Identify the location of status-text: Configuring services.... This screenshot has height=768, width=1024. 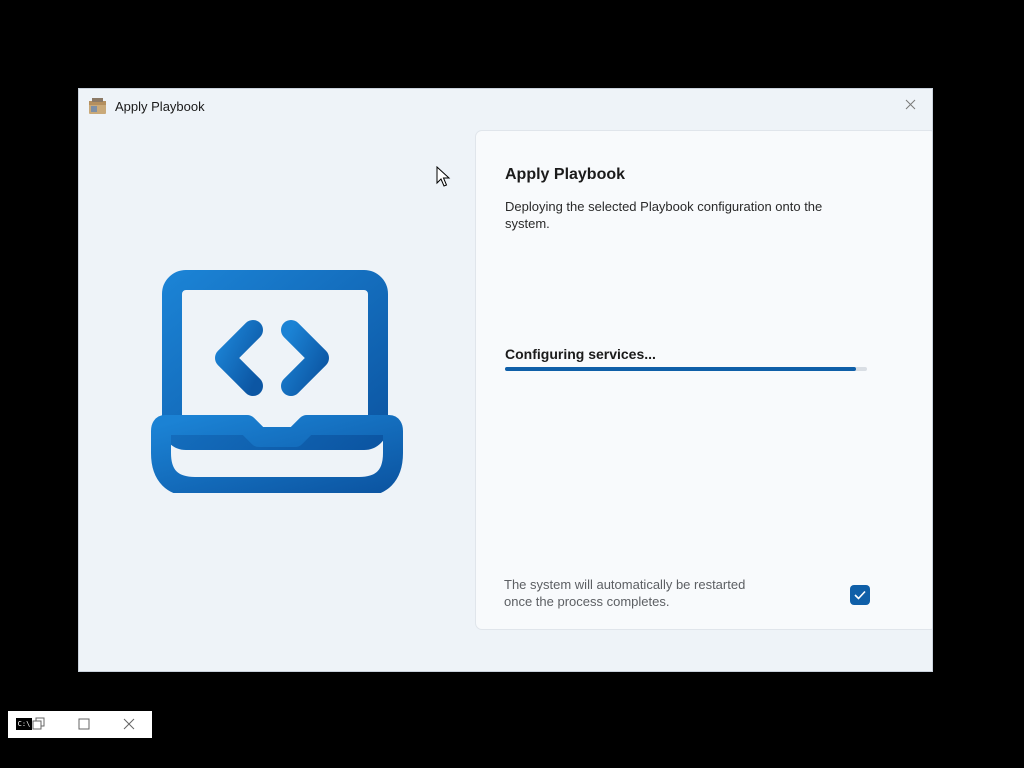
(580, 354).